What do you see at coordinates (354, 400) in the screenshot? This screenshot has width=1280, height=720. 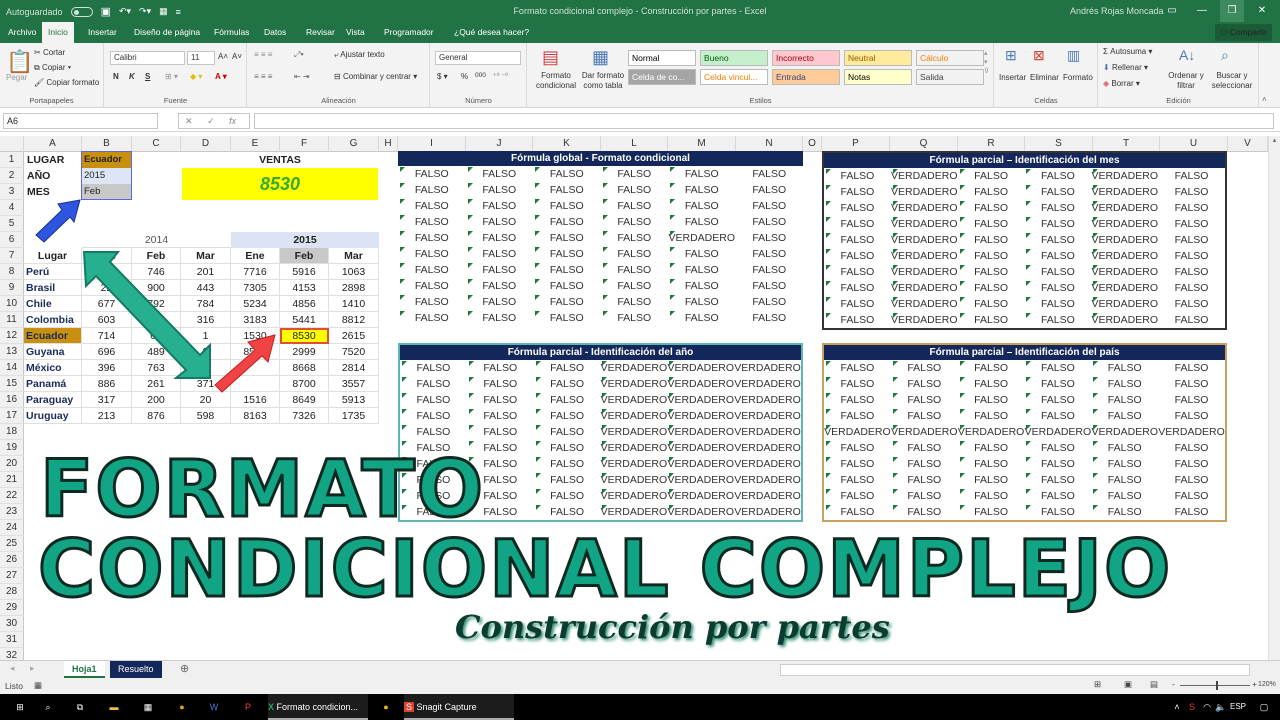 I see `sales-value-cell: 5913` at bounding box center [354, 400].